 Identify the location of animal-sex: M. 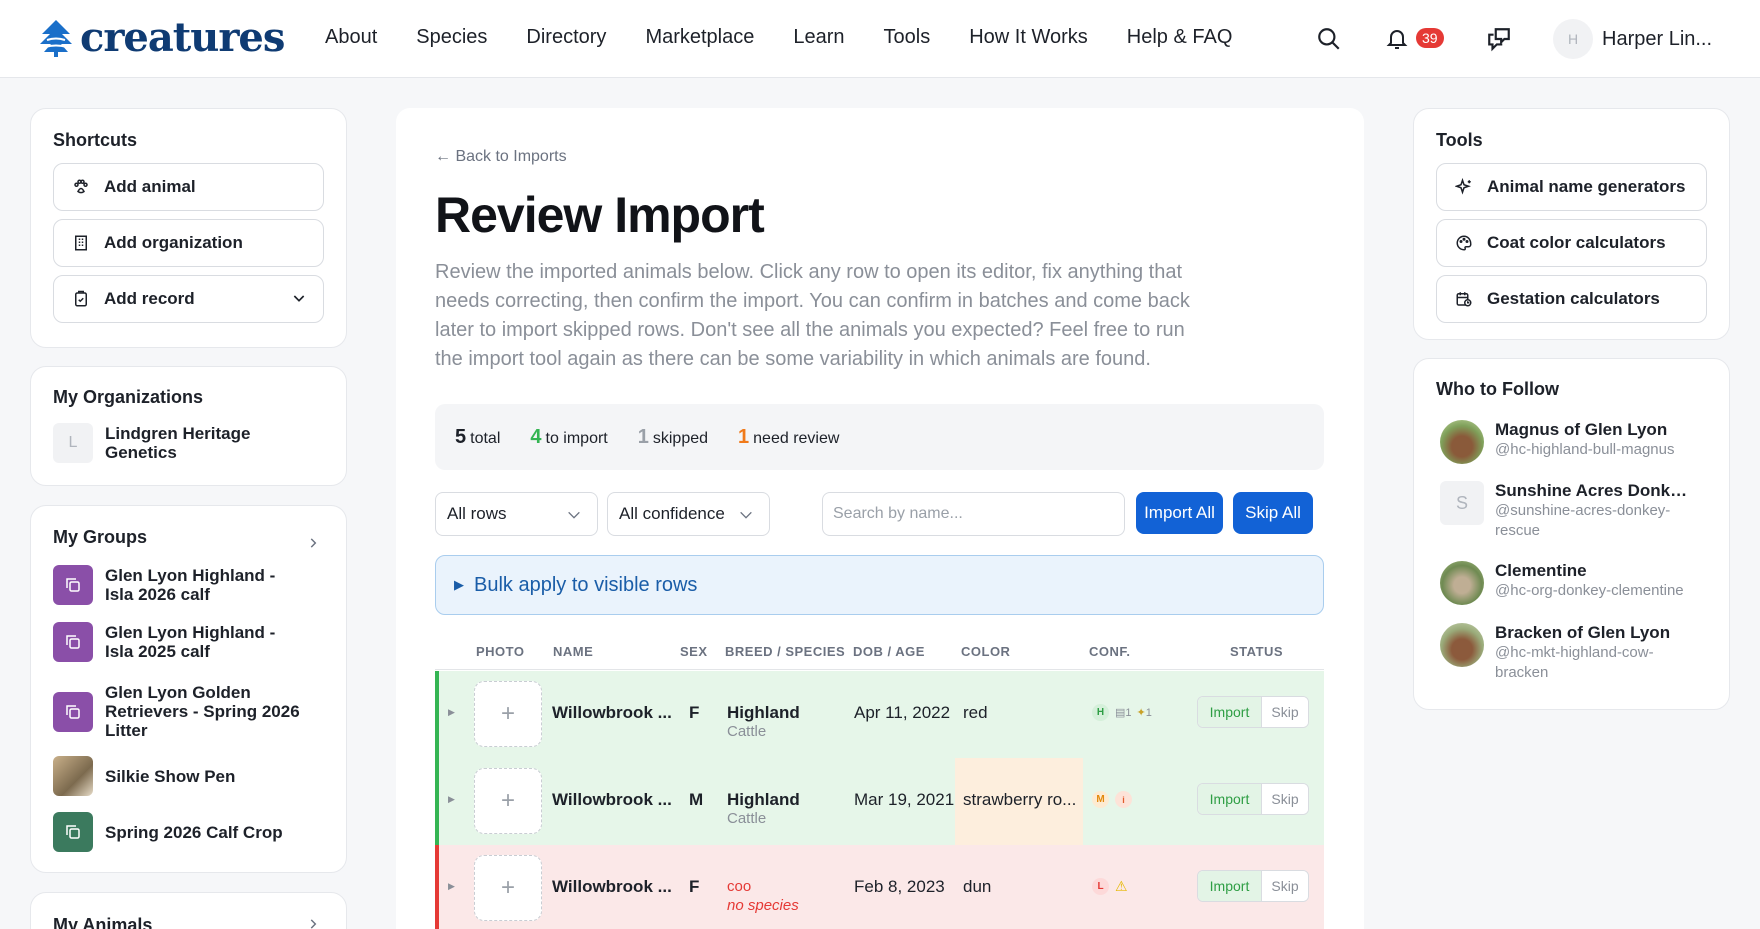
(696, 799).